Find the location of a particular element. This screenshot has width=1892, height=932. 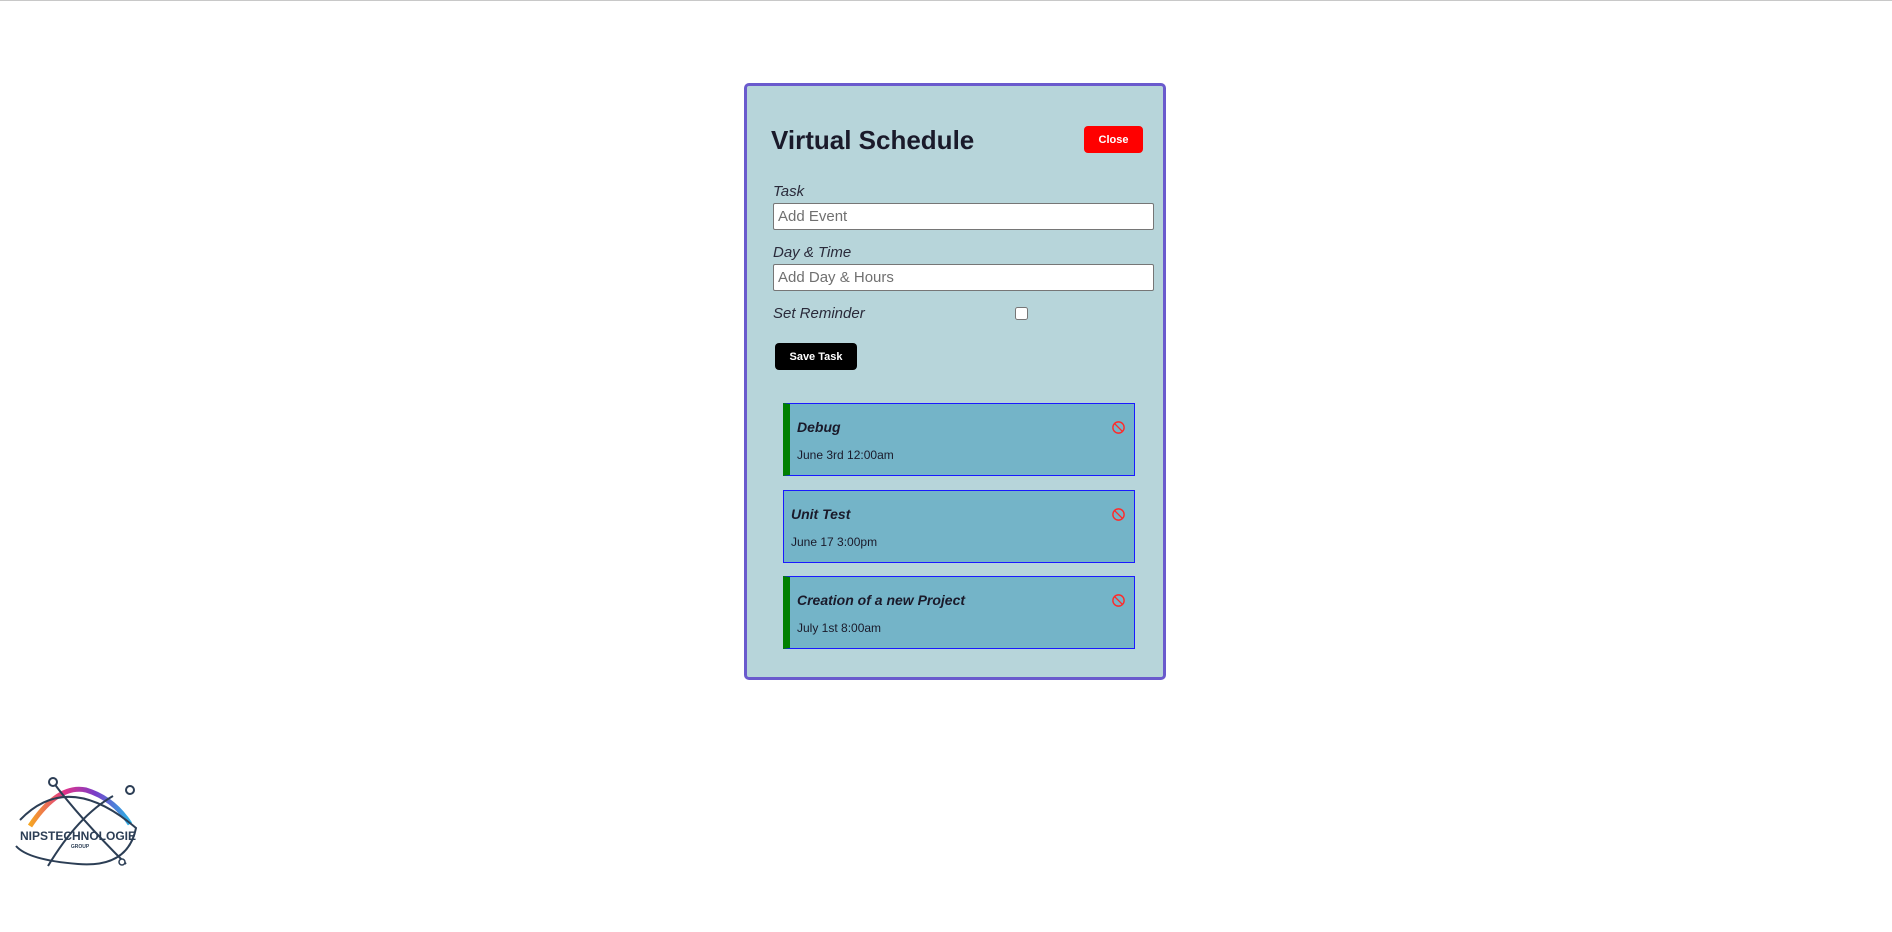

task-item: Unit Test June 17 3:00pm is located at coordinates (959, 526).